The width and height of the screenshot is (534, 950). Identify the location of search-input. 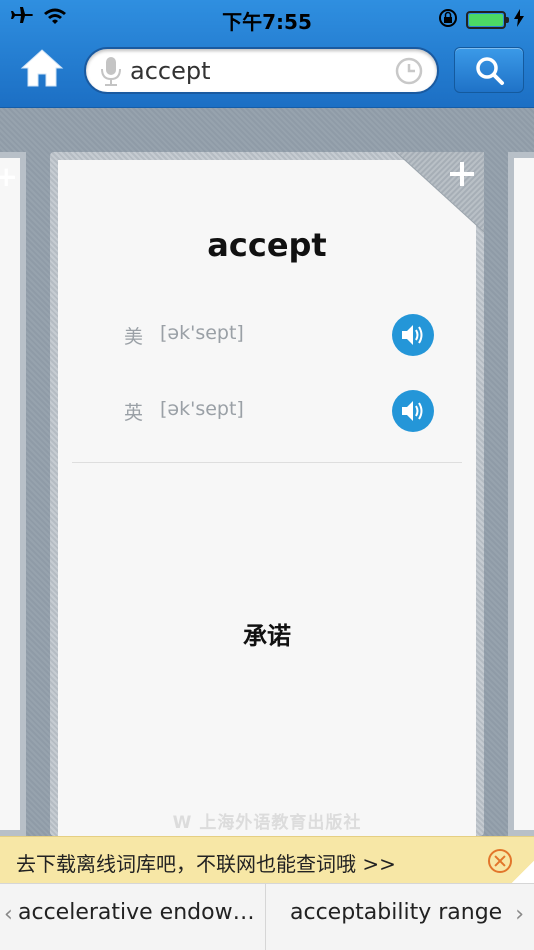
(255, 71).